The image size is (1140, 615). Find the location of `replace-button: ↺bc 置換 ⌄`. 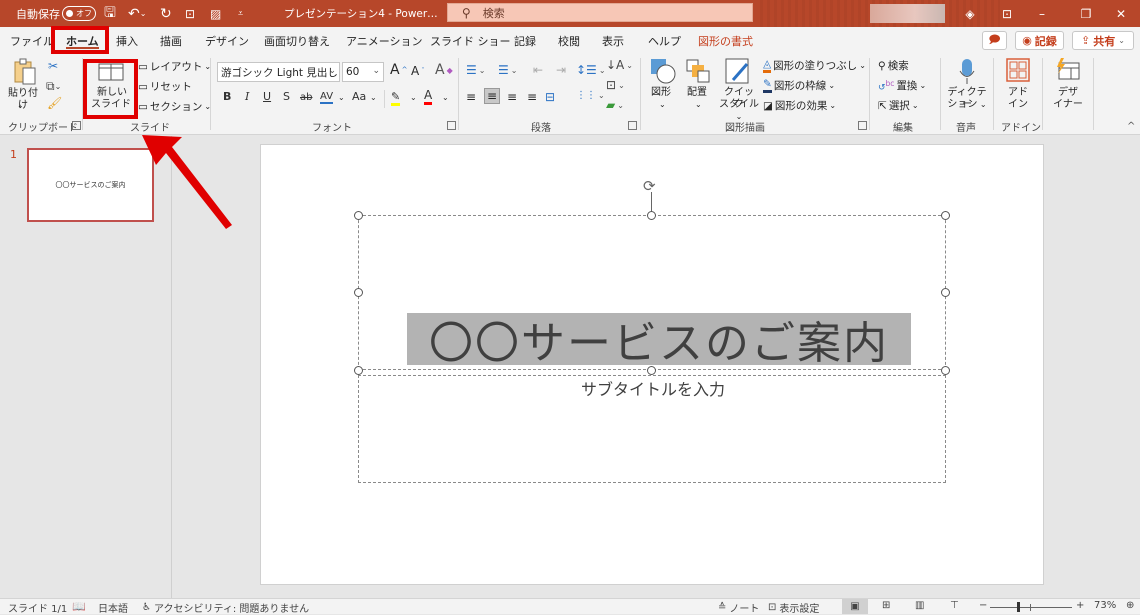

replace-button: ↺bc 置換 ⌄ is located at coordinates (902, 85).